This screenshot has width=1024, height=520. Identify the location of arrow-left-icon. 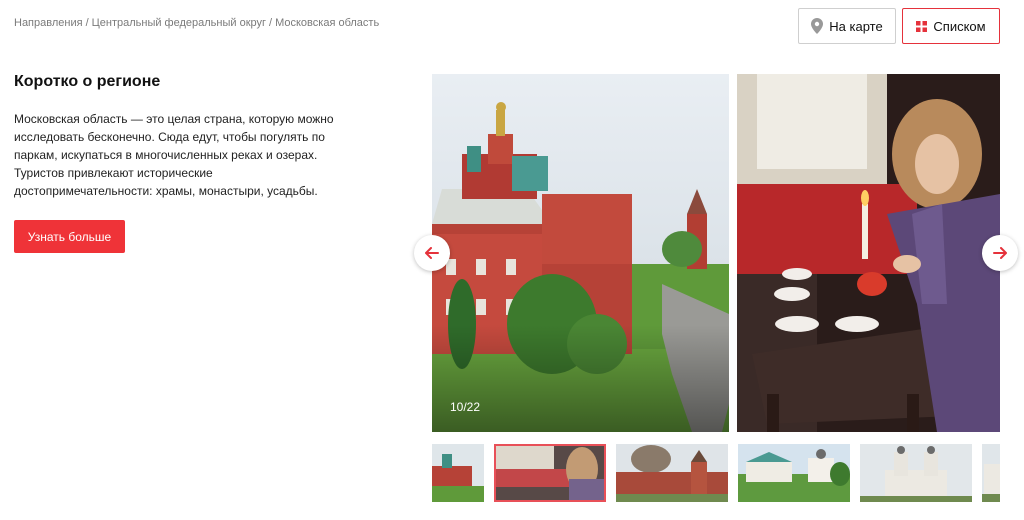
(432, 253).